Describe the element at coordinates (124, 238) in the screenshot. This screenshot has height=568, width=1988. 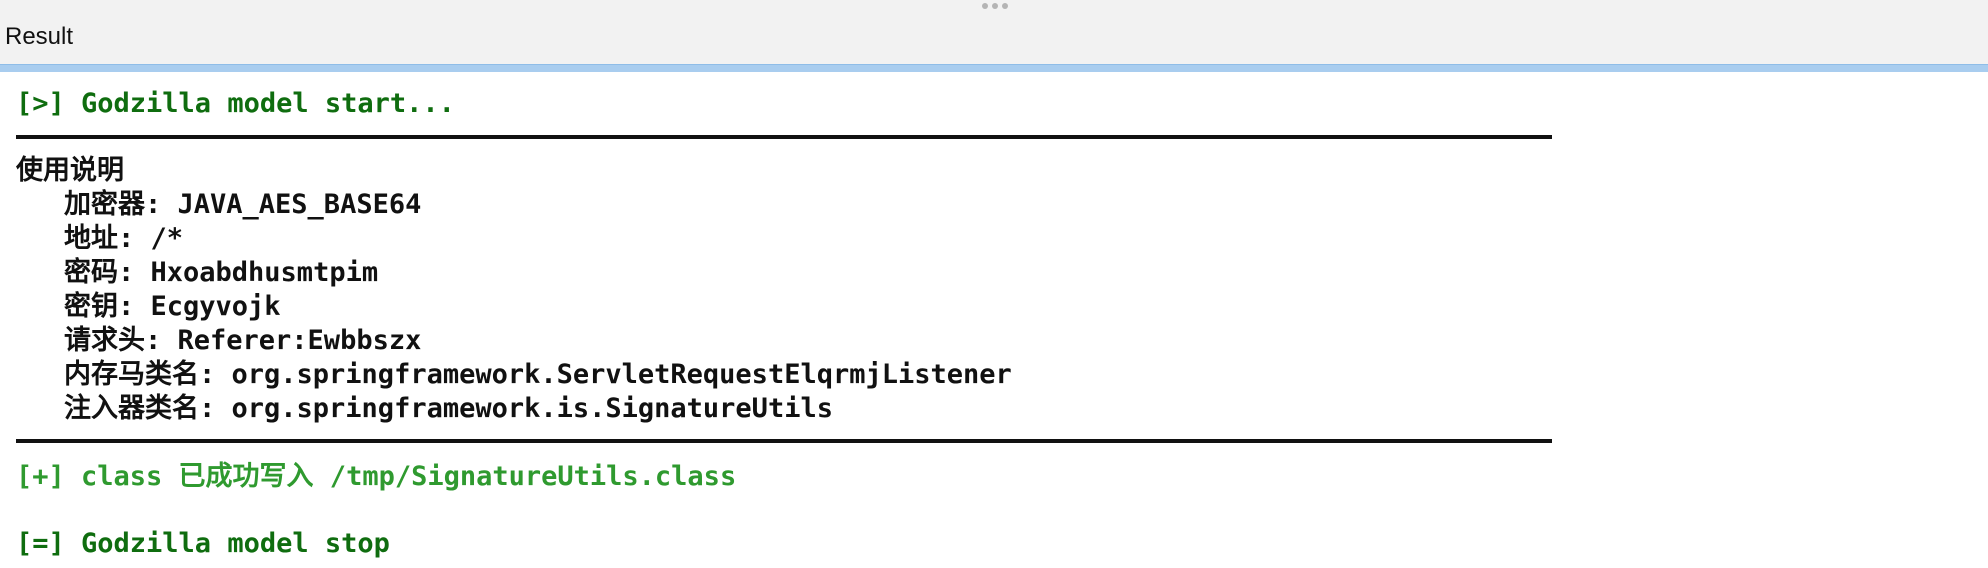
I see `address-line: 地址: /*` at that location.